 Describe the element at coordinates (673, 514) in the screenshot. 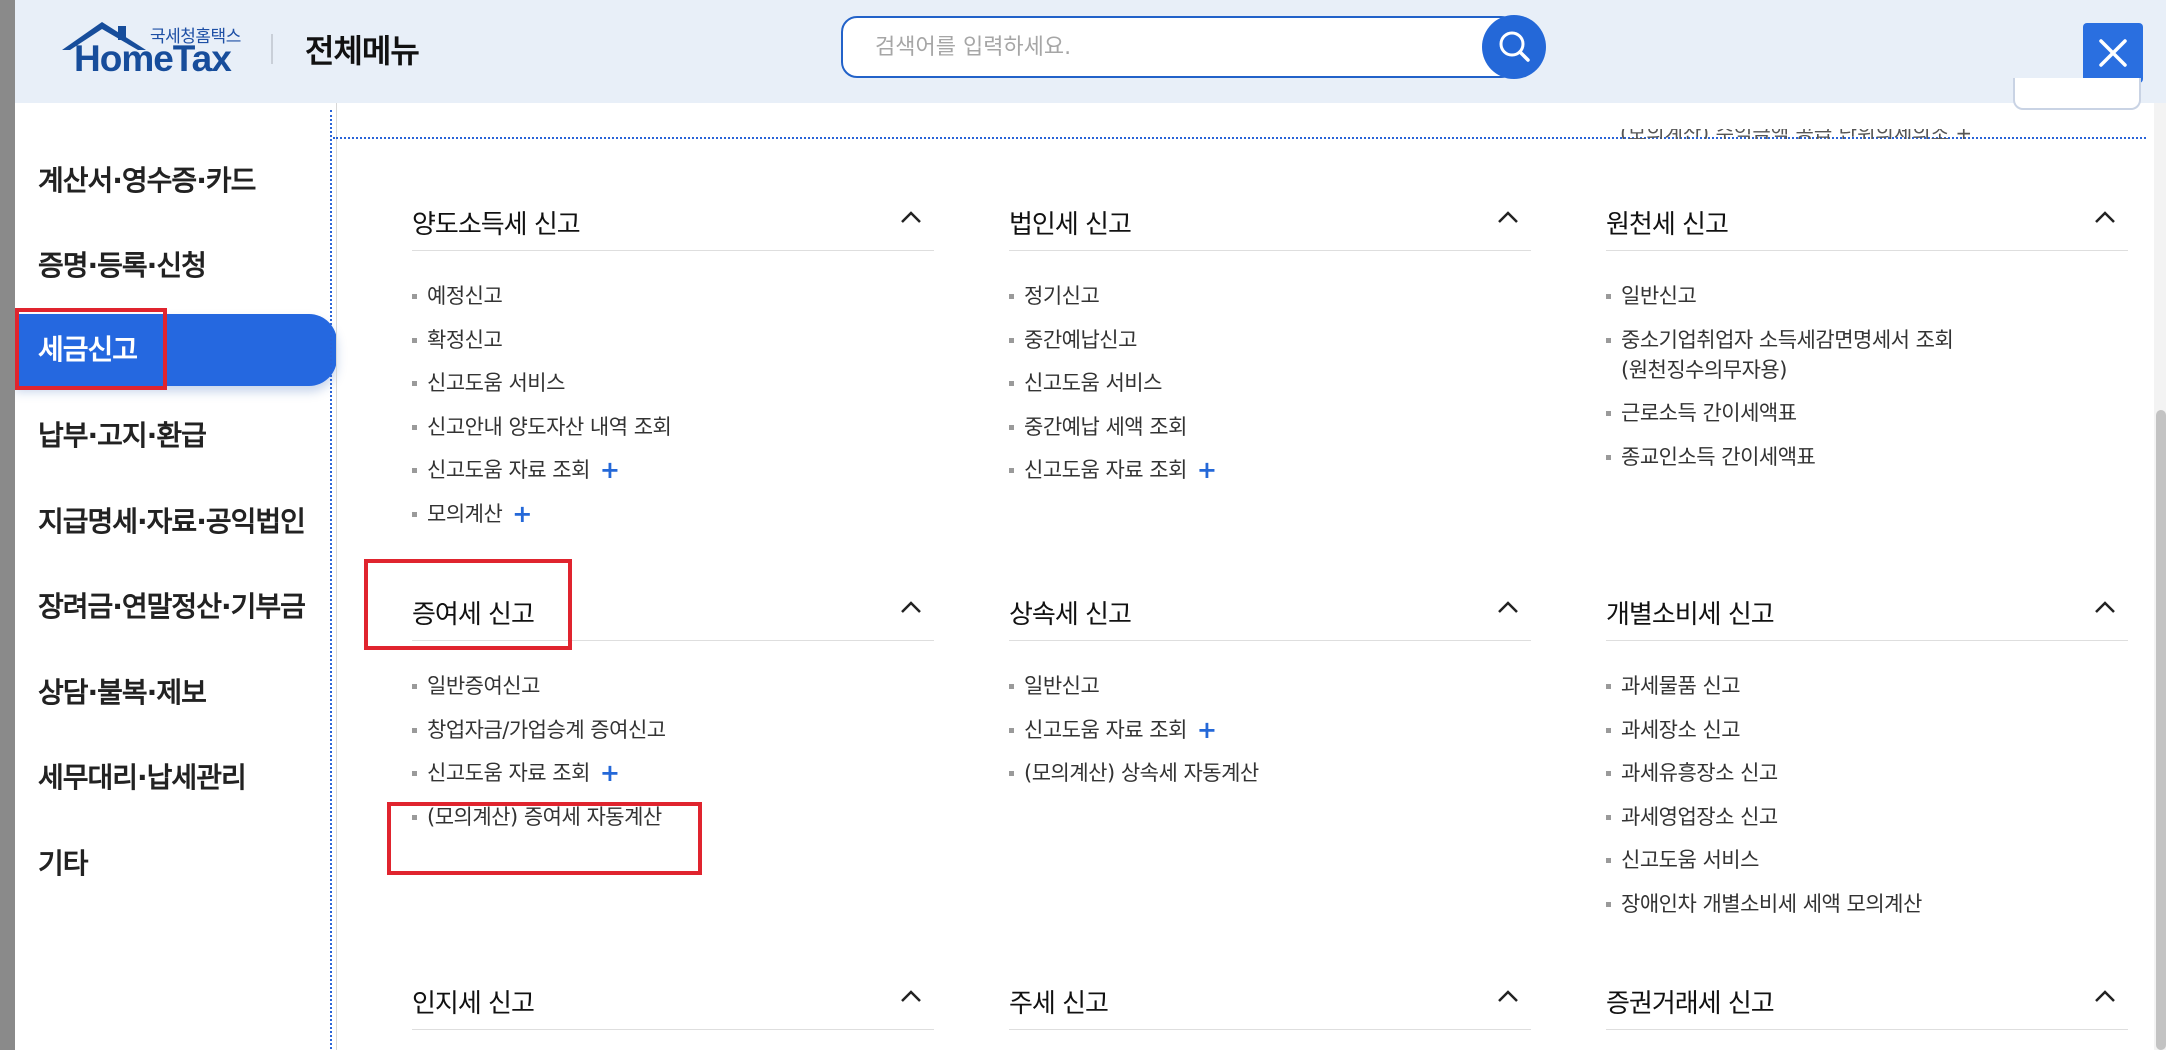

I see `menu-link: 모의계산 +` at that location.